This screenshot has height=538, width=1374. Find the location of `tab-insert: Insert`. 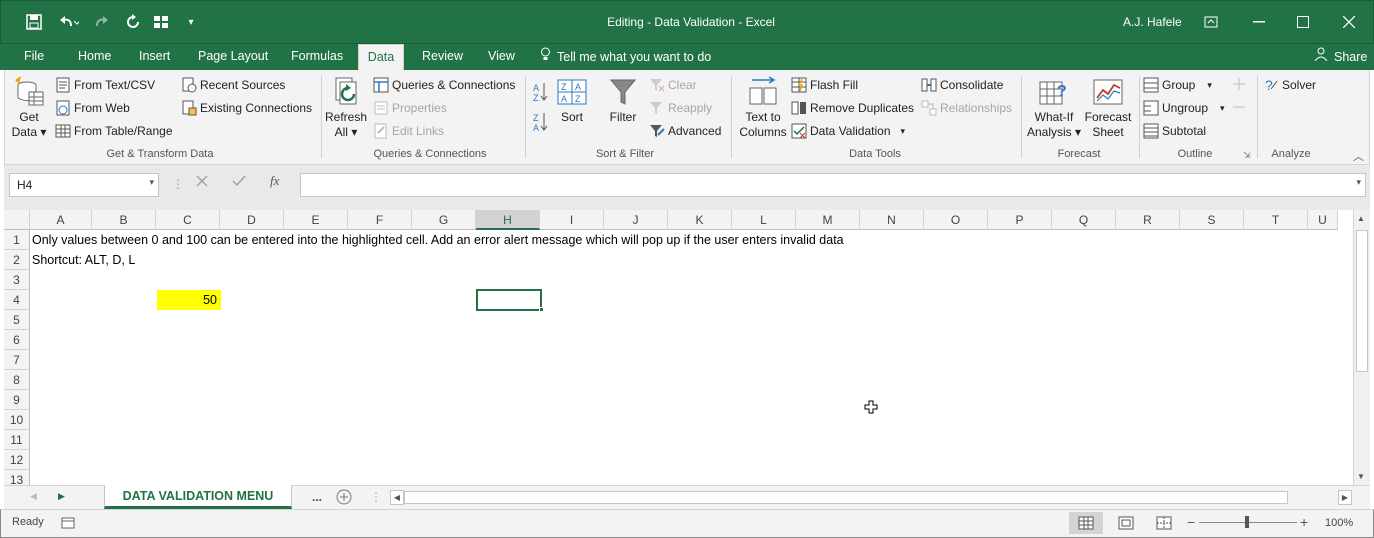

tab-insert: Insert is located at coordinates (154, 57).